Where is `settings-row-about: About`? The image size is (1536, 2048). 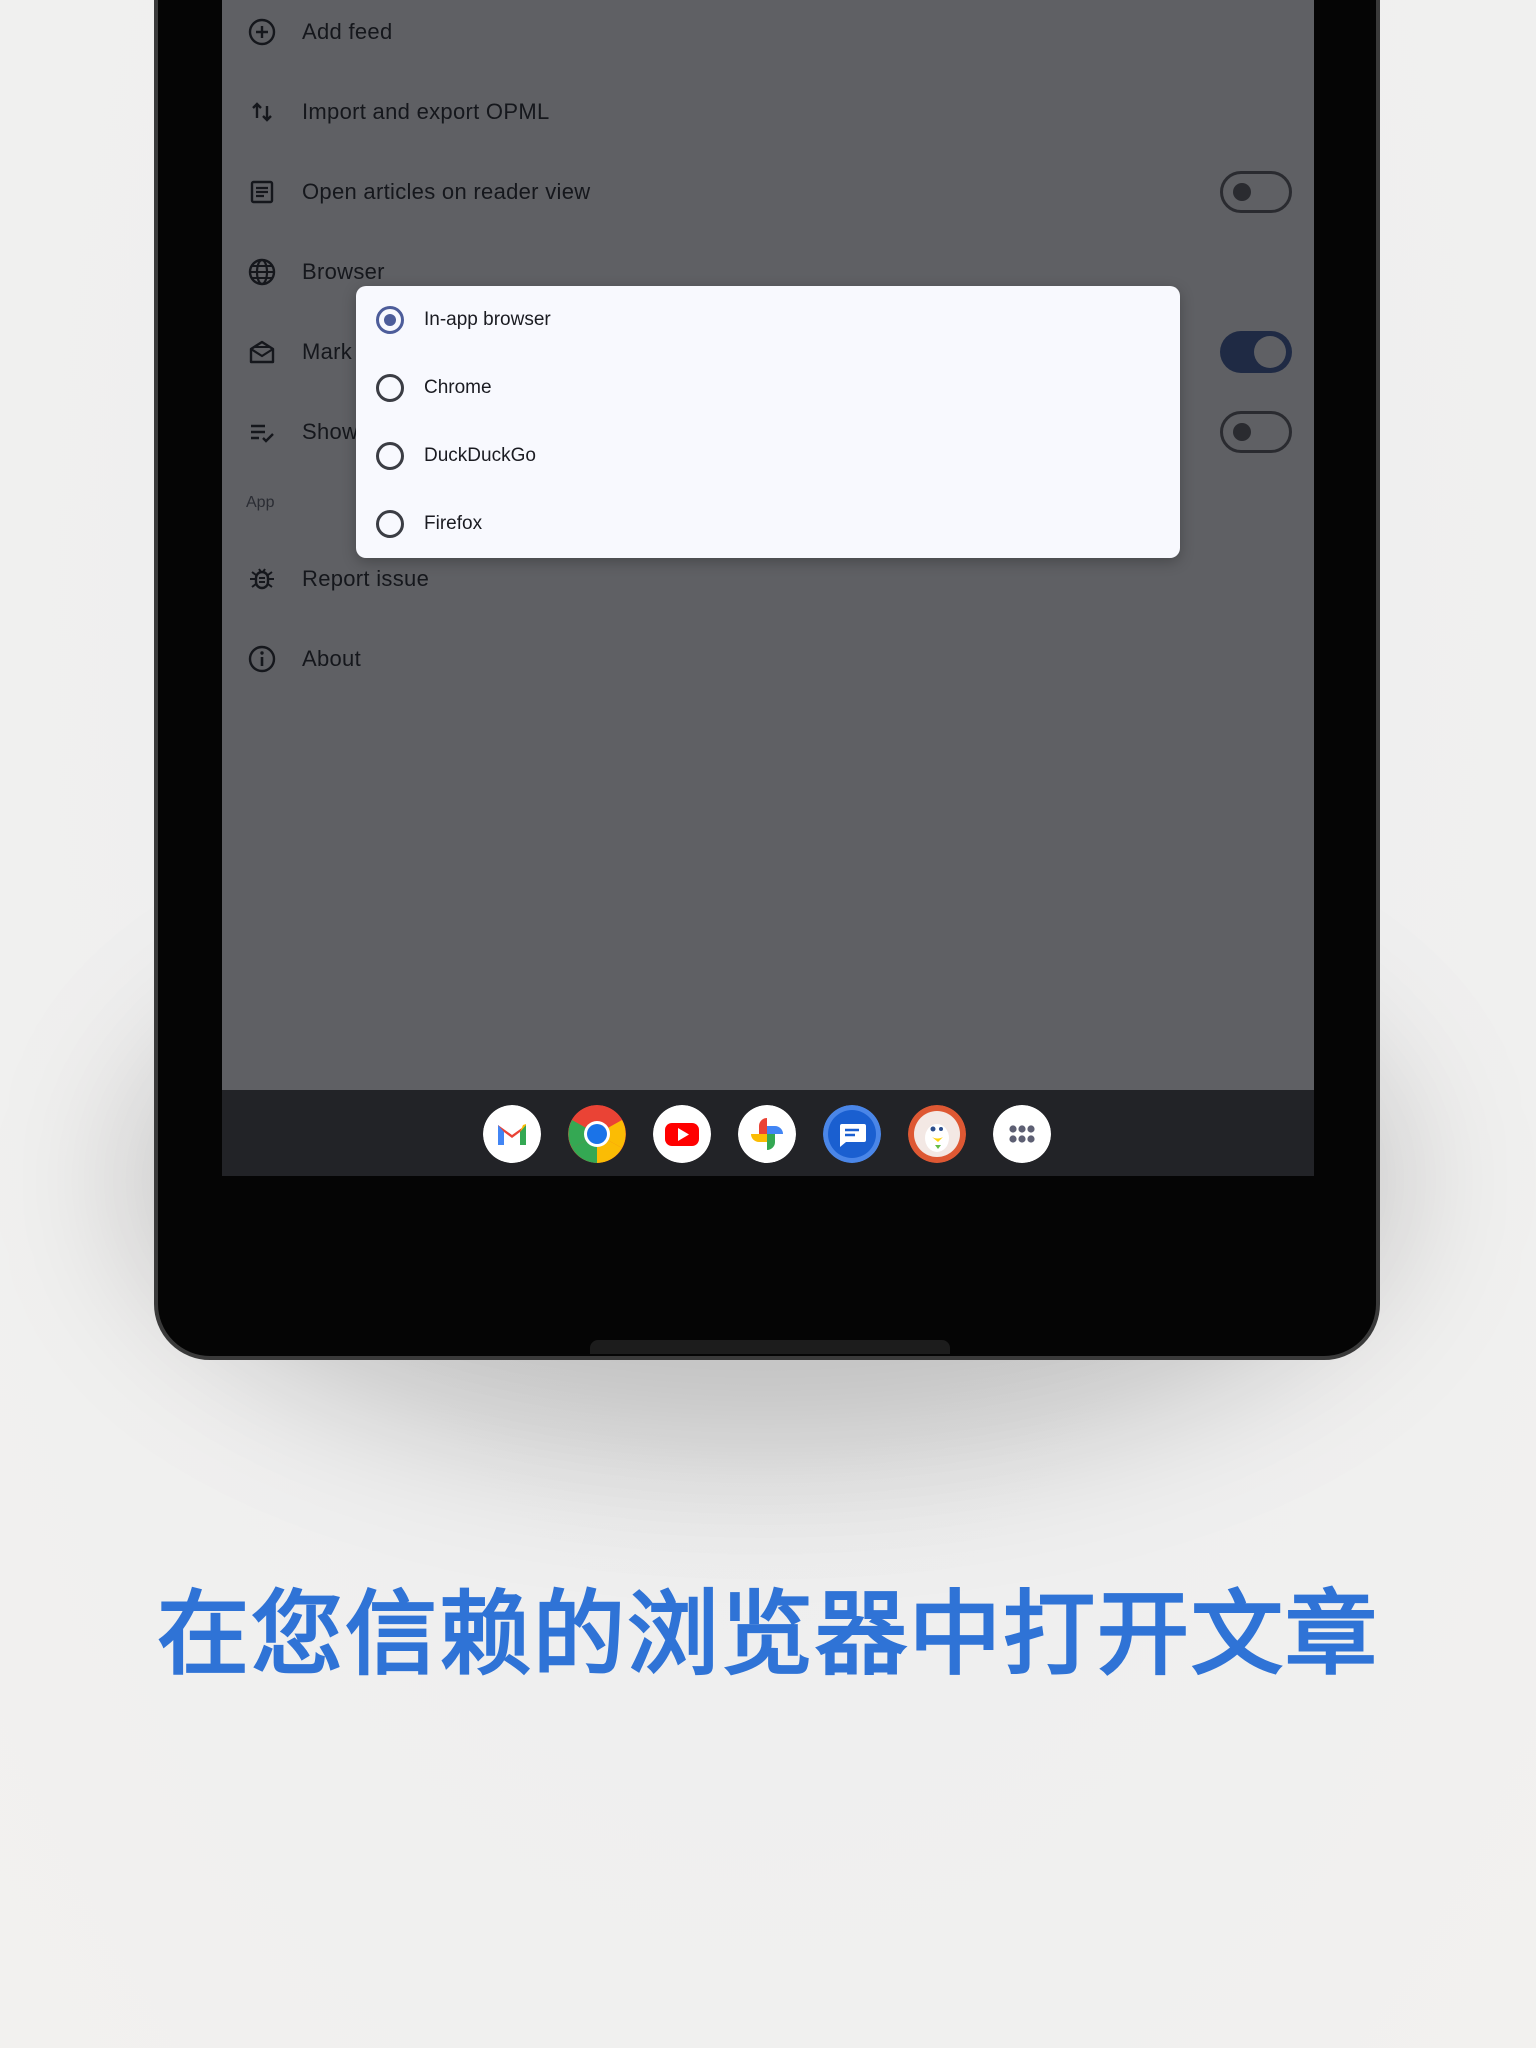
settings-row-about: About is located at coordinates (768, 659).